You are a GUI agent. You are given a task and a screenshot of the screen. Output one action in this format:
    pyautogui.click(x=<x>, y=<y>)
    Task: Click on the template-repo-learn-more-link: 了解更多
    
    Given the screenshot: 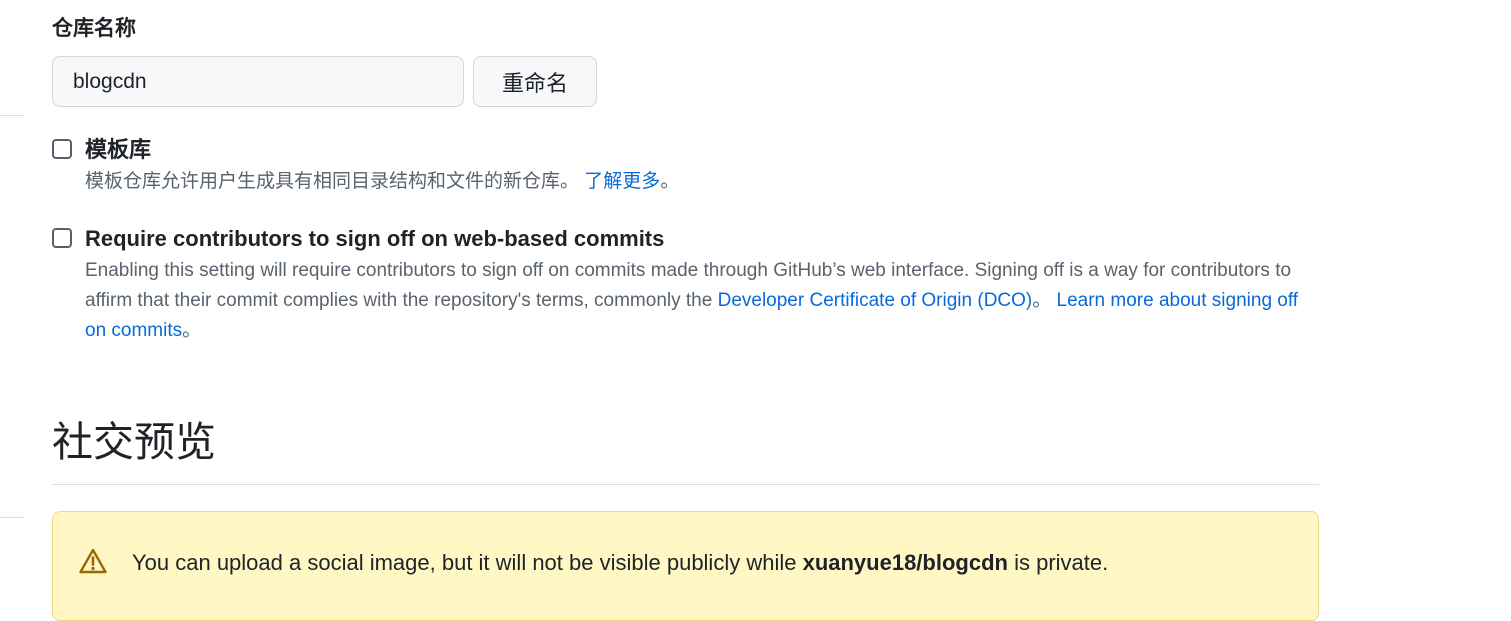 What is the action you would take?
    pyautogui.click(x=622, y=181)
    